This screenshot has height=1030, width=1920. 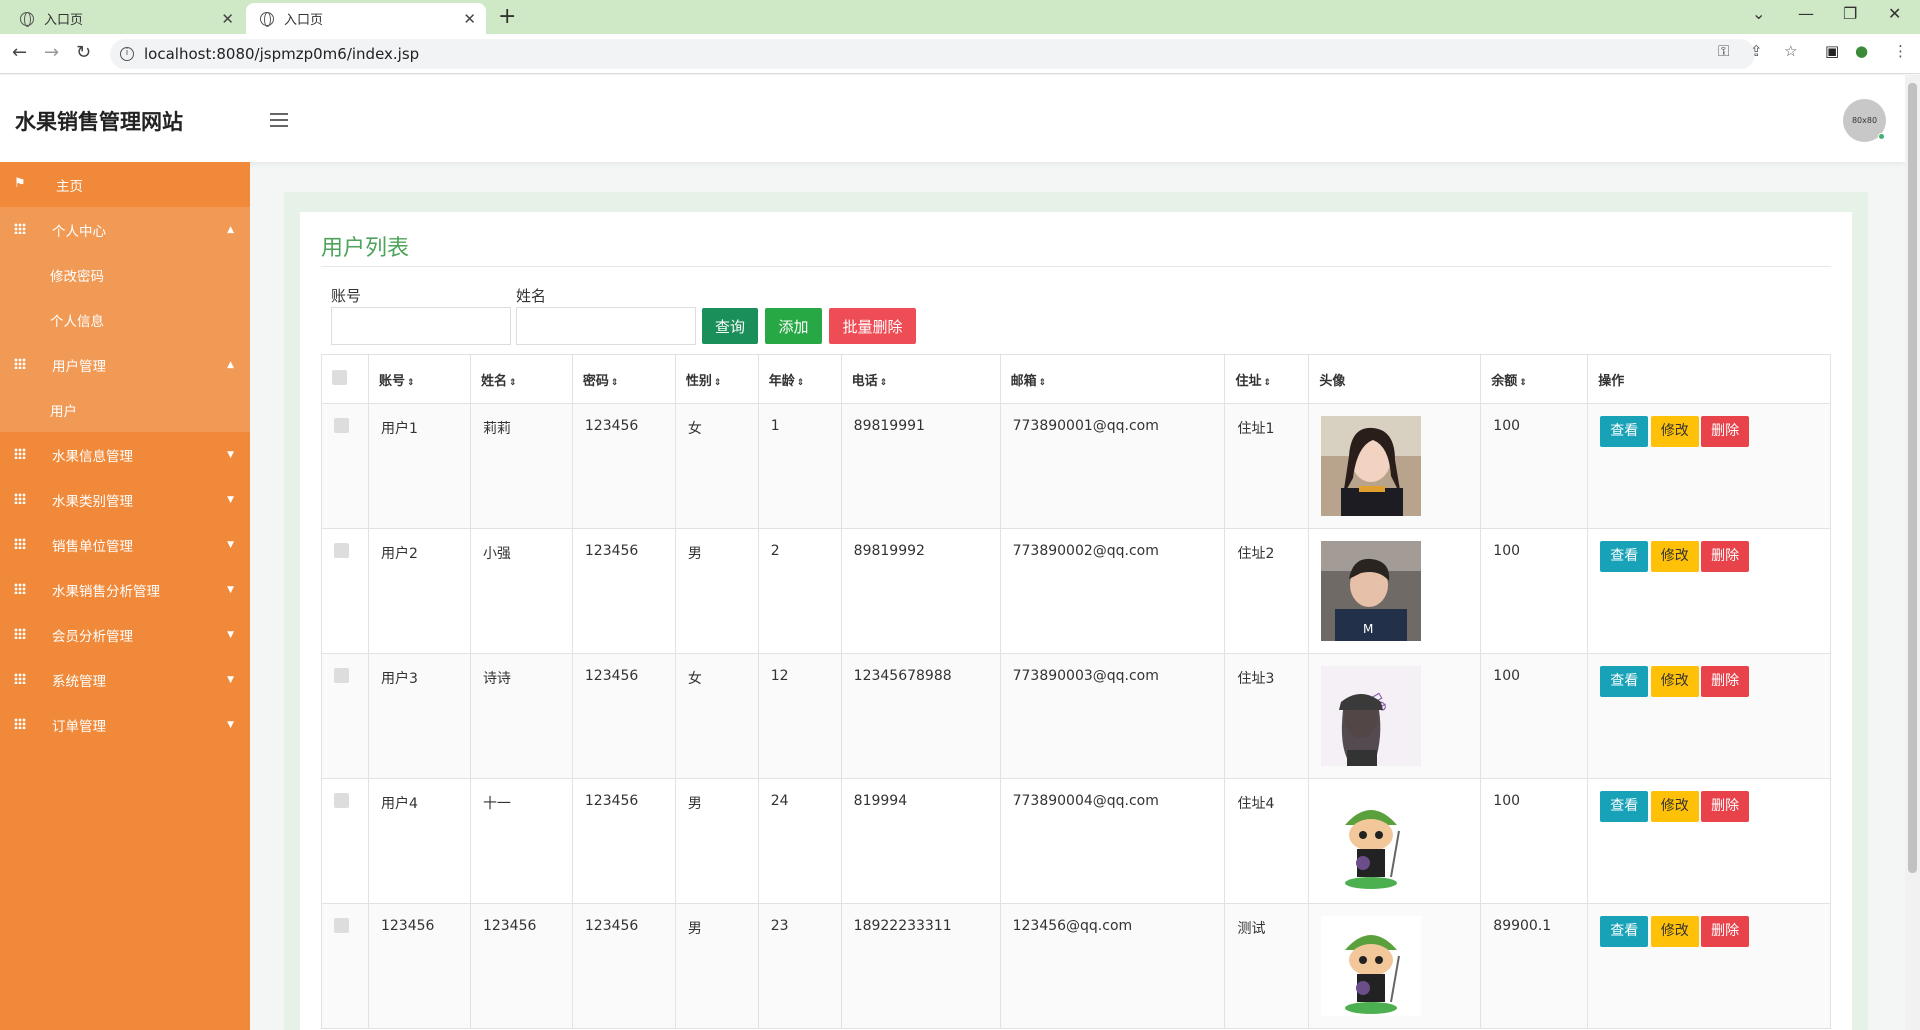 What do you see at coordinates (716, 466) in the screenshot?
I see `cell-gender: 女` at bounding box center [716, 466].